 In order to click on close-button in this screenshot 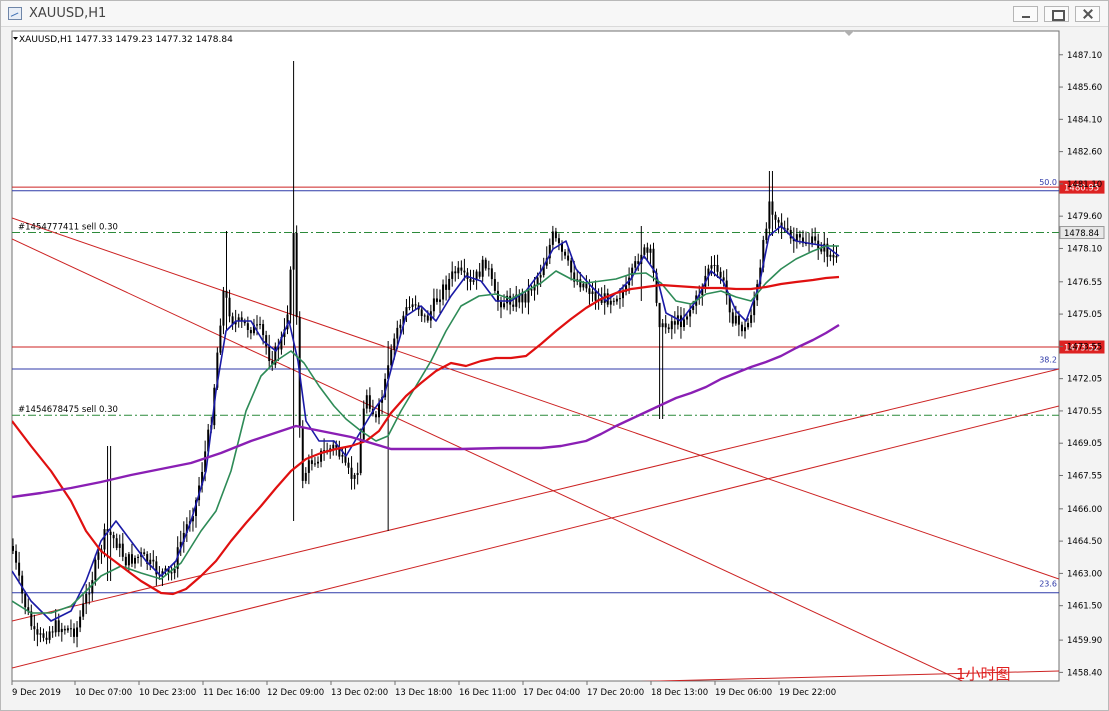, I will do `click(1087, 14)`.